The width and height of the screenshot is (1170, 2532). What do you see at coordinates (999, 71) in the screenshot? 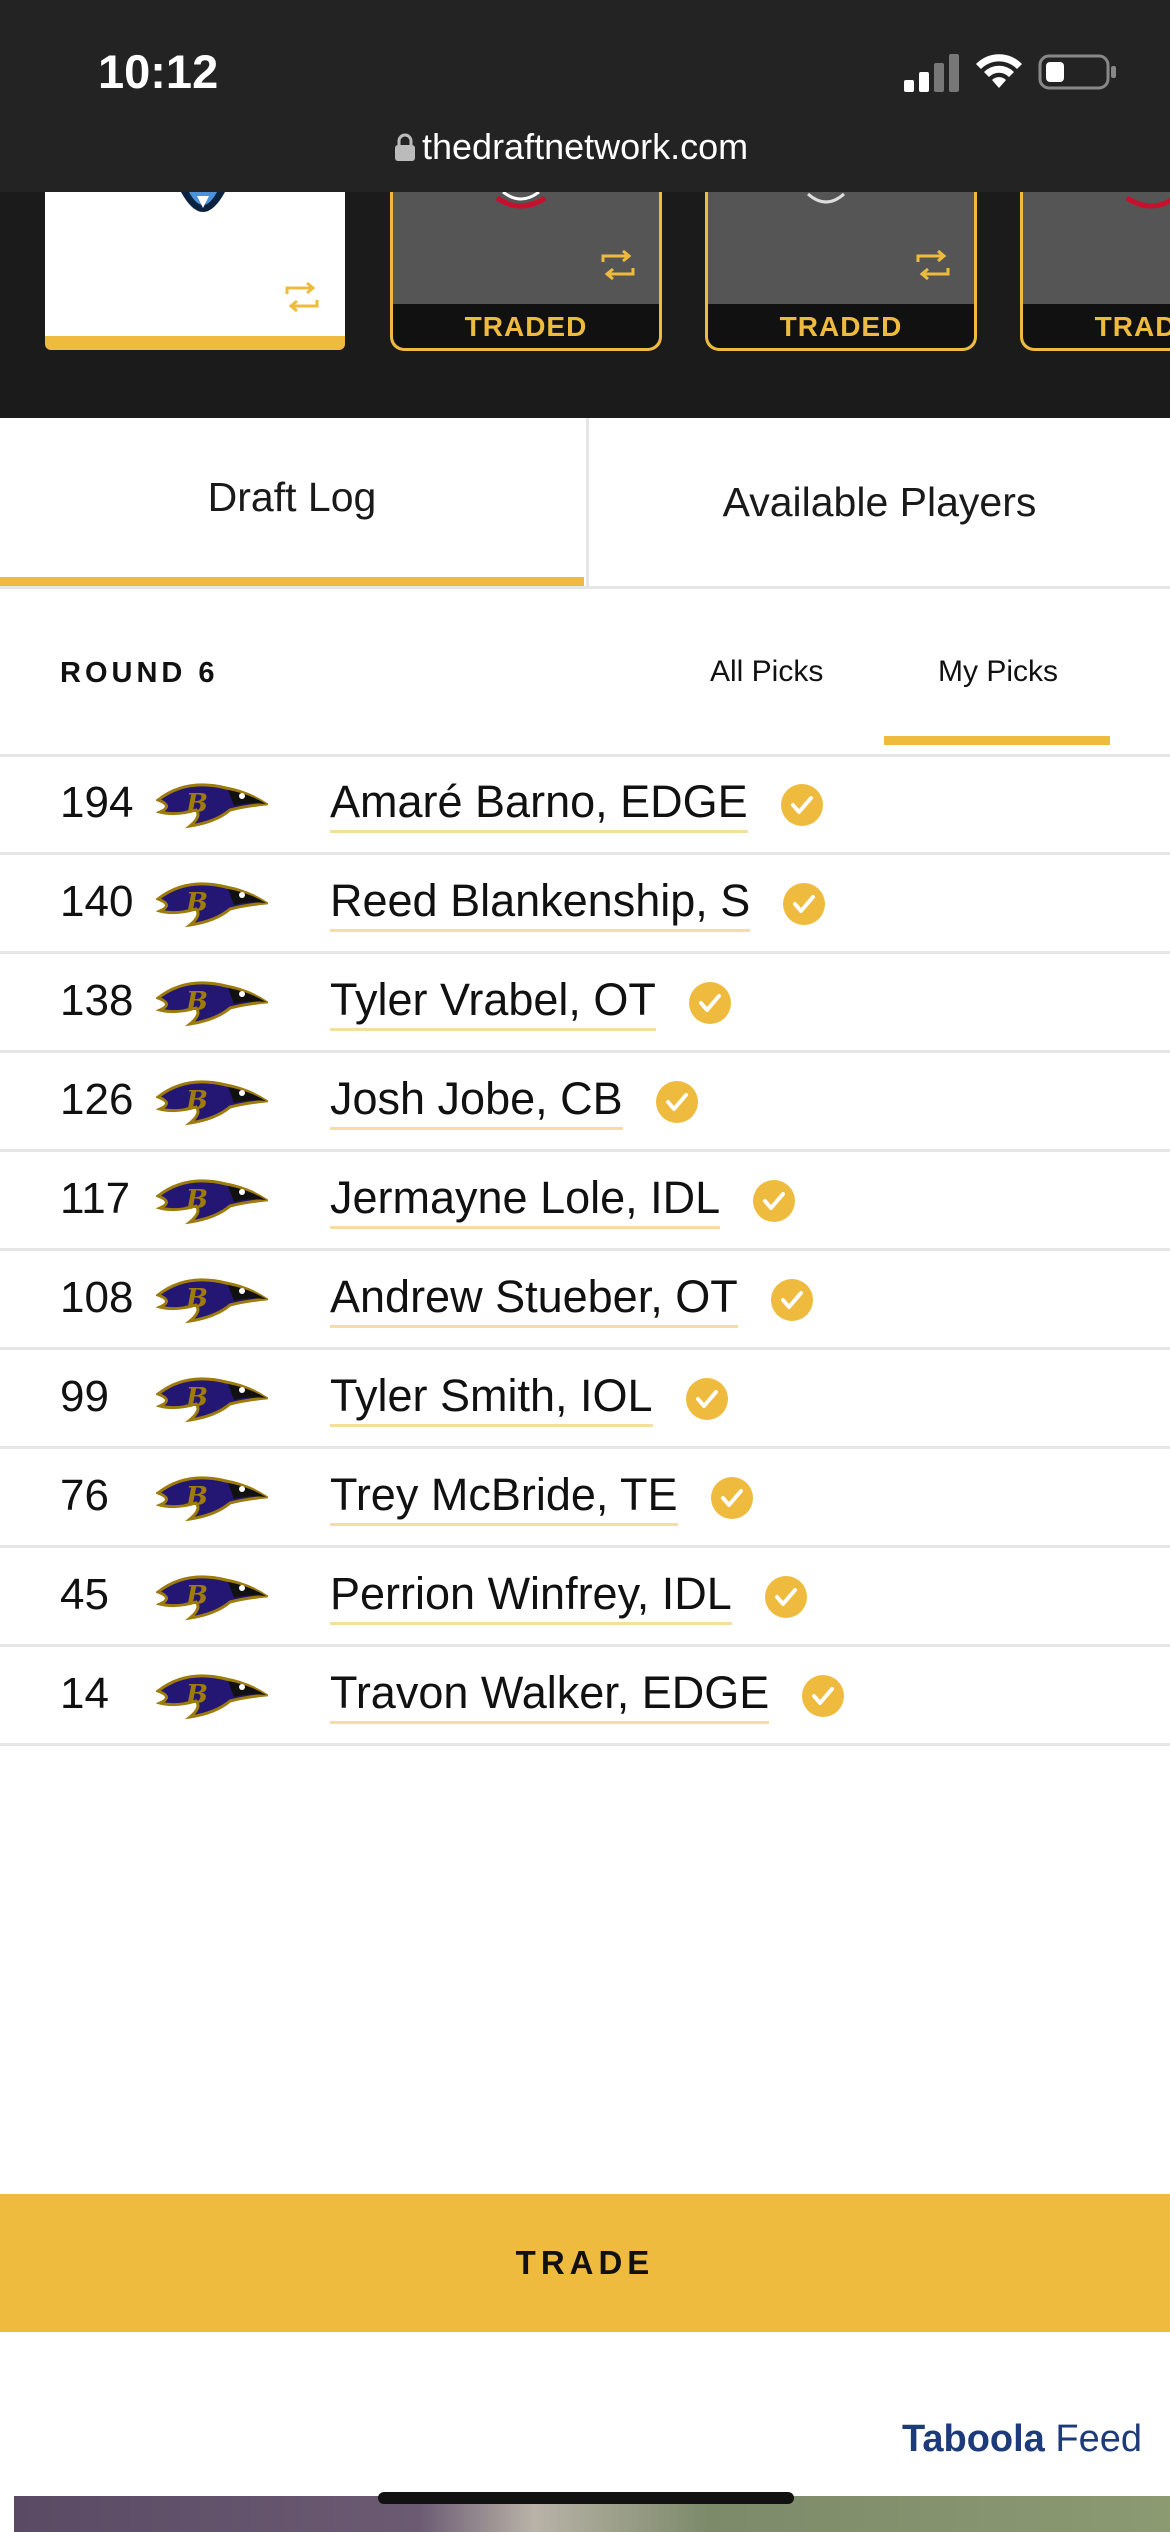
I see `wifi-icon` at bounding box center [999, 71].